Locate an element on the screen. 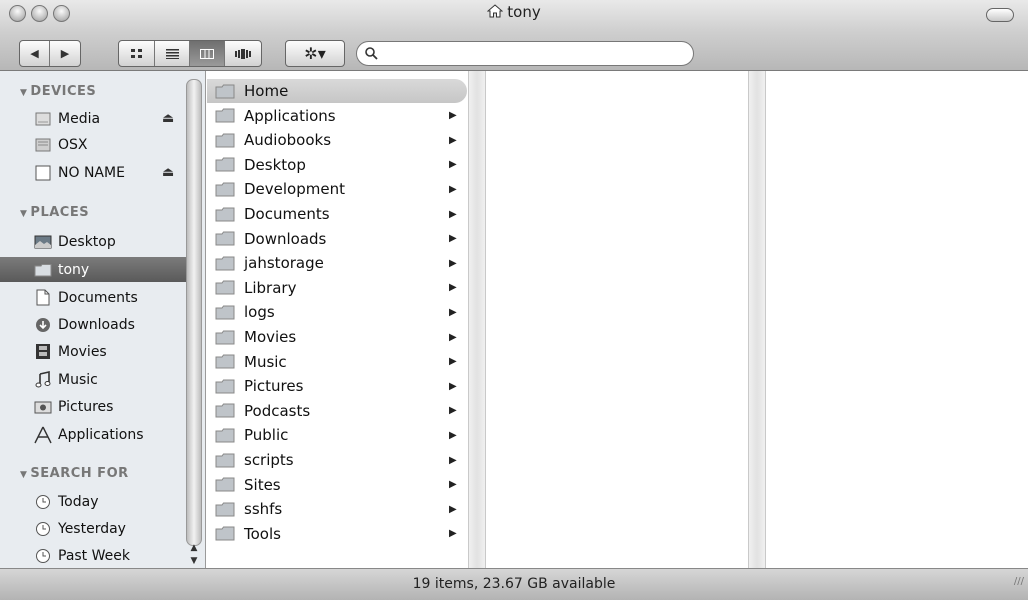 The image size is (1028, 600). sidebar-header-places: ▼ PLACES is located at coordinates (55, 212).